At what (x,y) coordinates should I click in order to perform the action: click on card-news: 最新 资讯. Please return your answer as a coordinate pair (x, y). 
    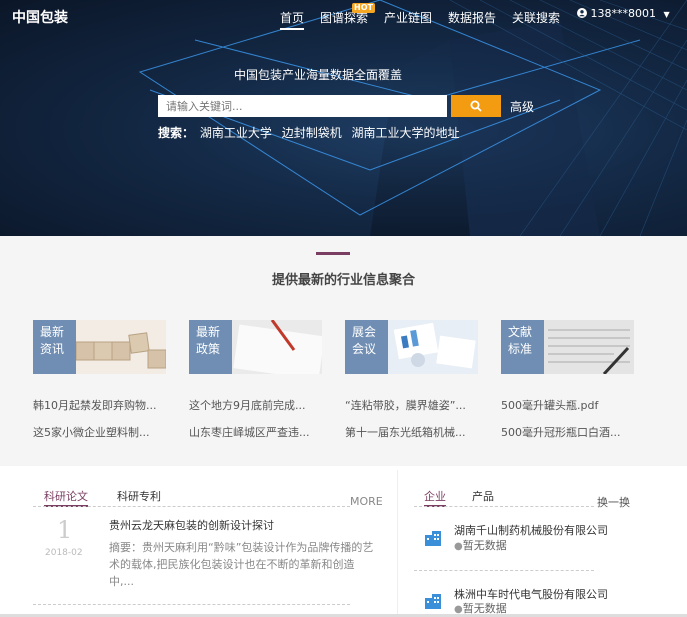
    Looking at the image, I should click on (99, 347).